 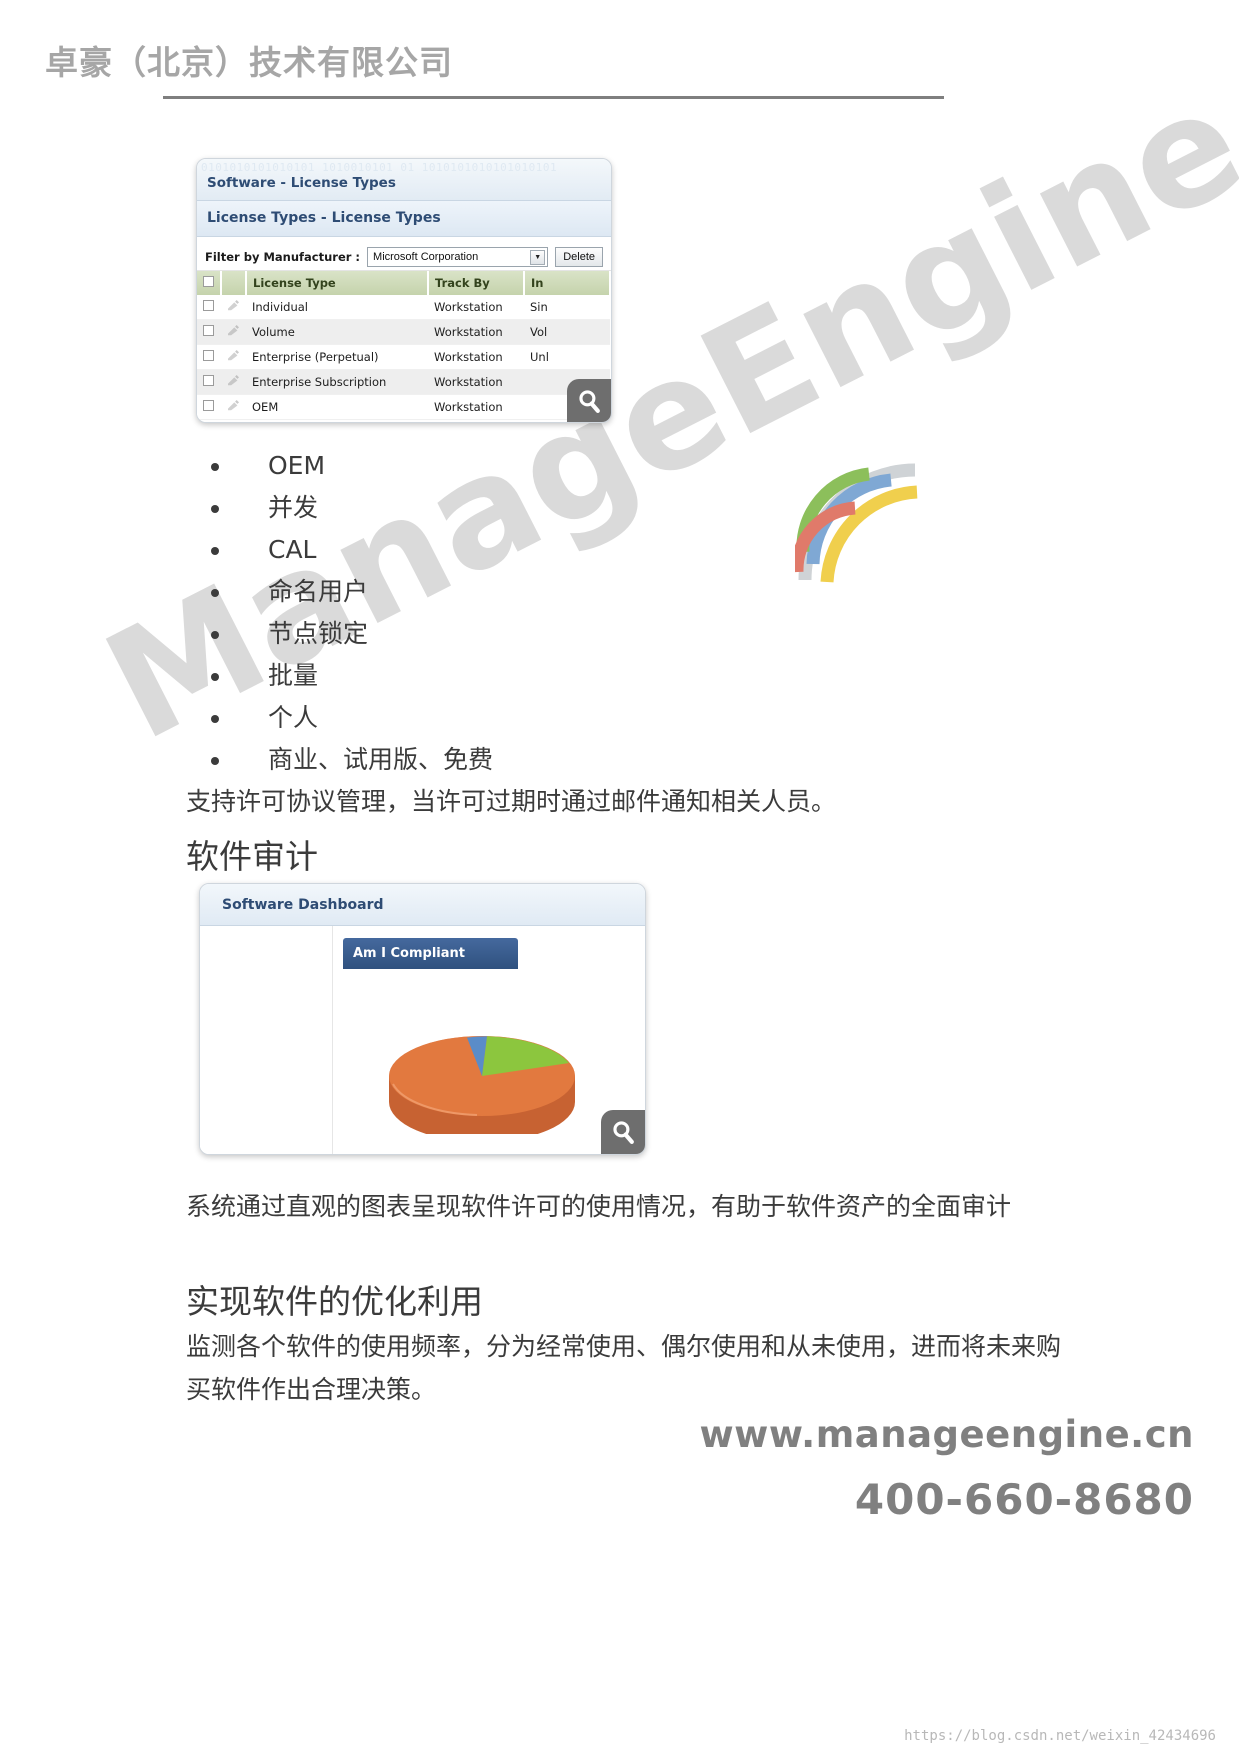 I want to click on tab-am-i-compliant: Am I Compliant, so click(x=430, y=953).